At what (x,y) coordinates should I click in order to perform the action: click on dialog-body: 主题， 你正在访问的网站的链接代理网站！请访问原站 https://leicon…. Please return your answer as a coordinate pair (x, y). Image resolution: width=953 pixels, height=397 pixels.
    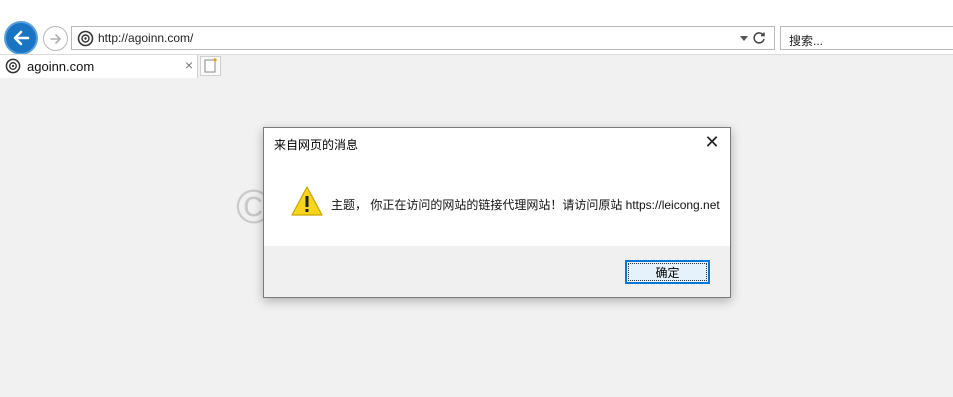
    Looking at the image, I should click on (497, 203).